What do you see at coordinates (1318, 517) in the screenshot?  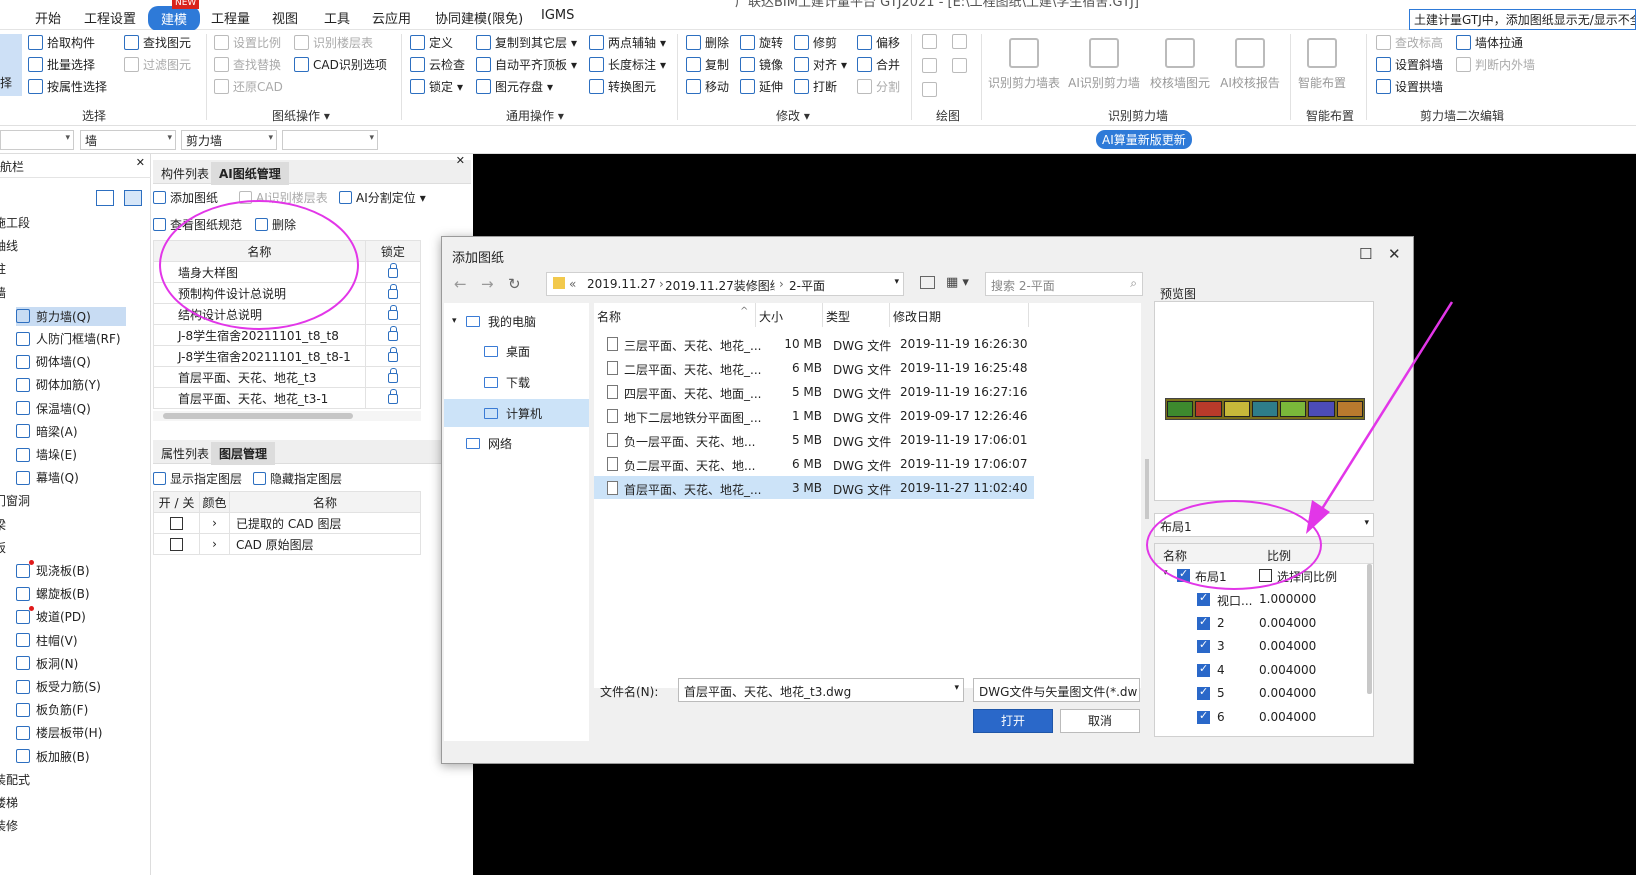 I see `arrow-head` at bounding box center [1318, 517].